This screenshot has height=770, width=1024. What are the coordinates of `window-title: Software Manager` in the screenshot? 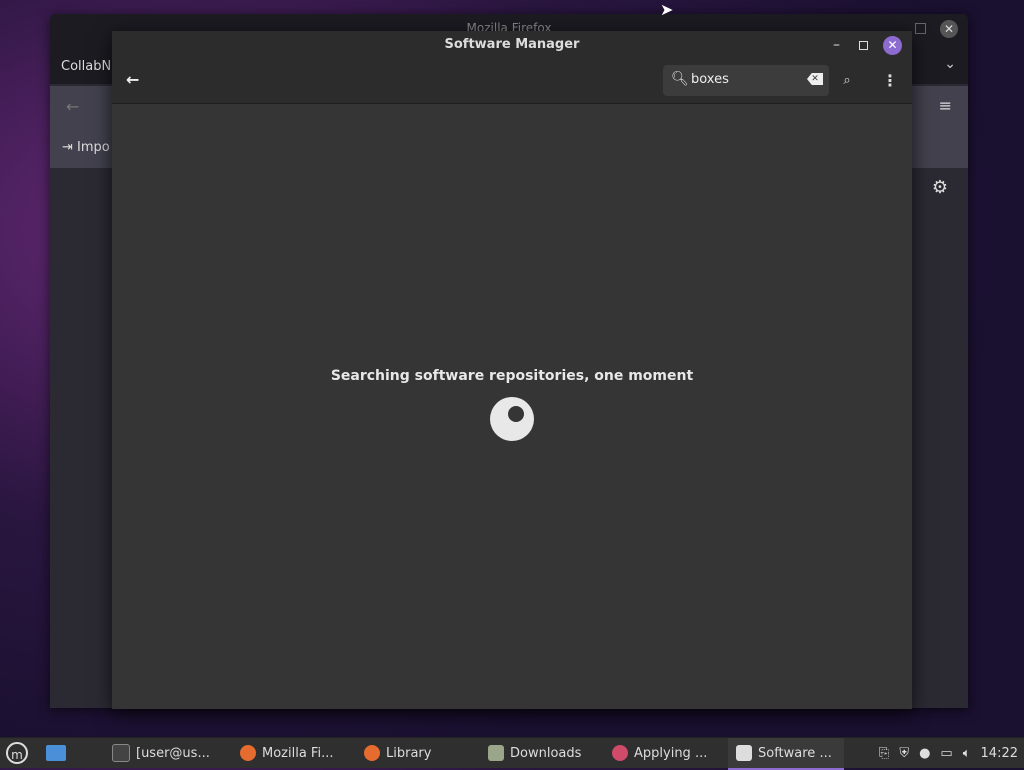 It's located at (512, 44).